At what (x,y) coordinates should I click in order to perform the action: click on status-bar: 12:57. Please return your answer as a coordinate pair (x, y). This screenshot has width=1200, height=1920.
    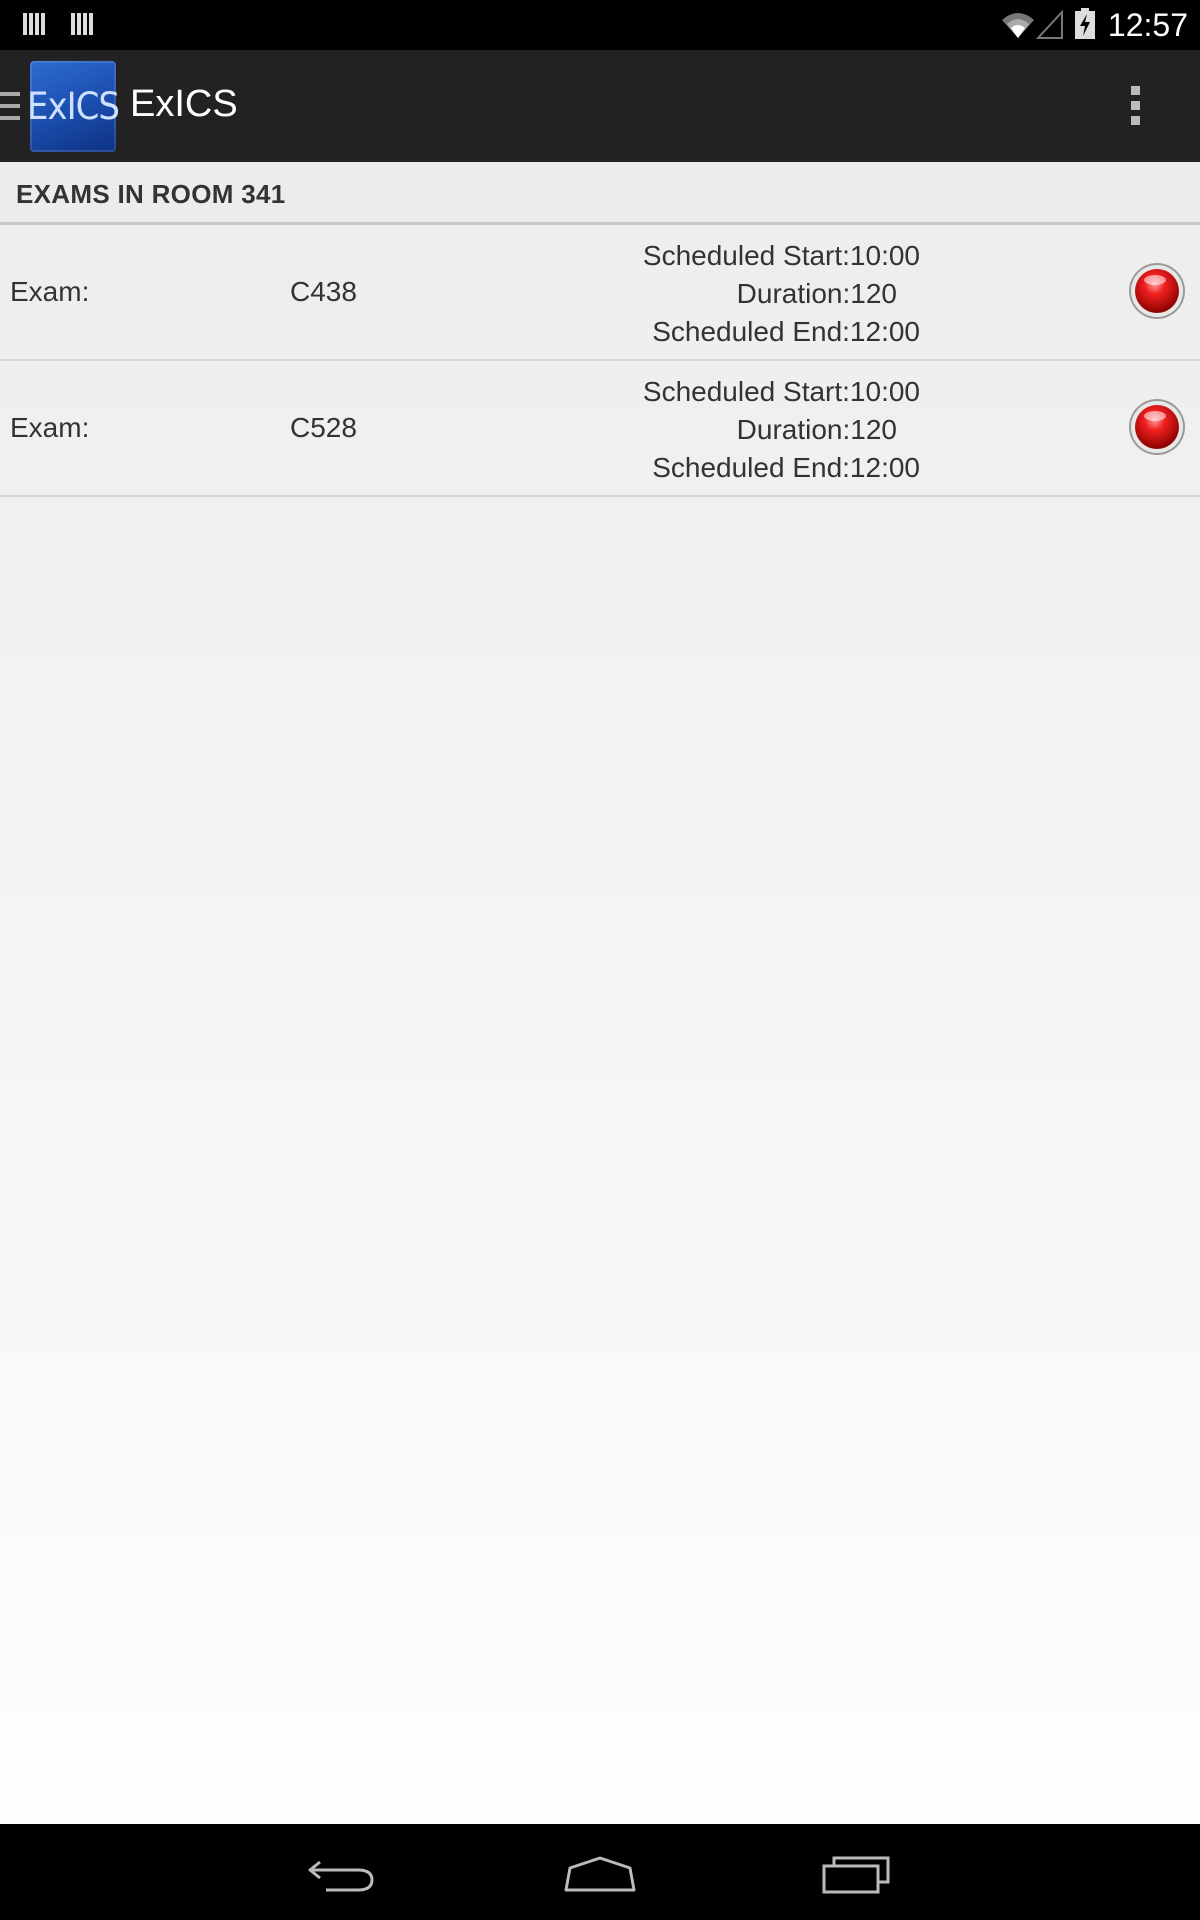
    Looking at the image, I should click on (600, 25).